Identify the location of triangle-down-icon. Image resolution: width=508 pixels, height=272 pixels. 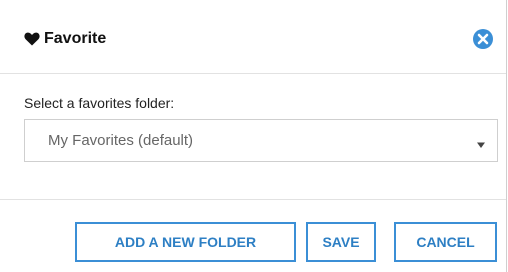
(481, 142).